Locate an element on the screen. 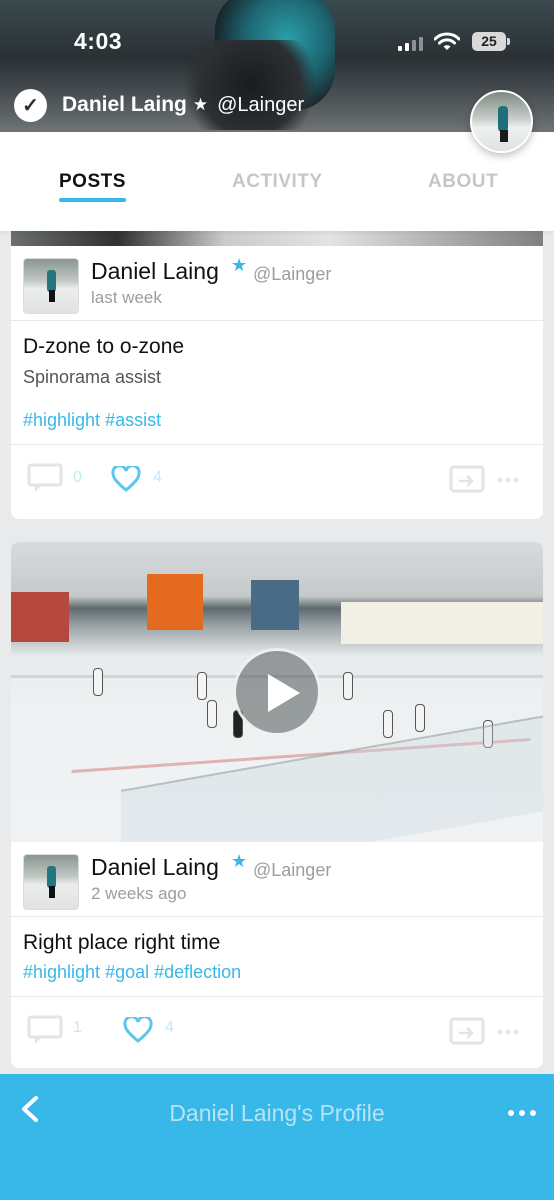 The image size is (554, 1200). wifi-icon is located at coordinates (447, 41).